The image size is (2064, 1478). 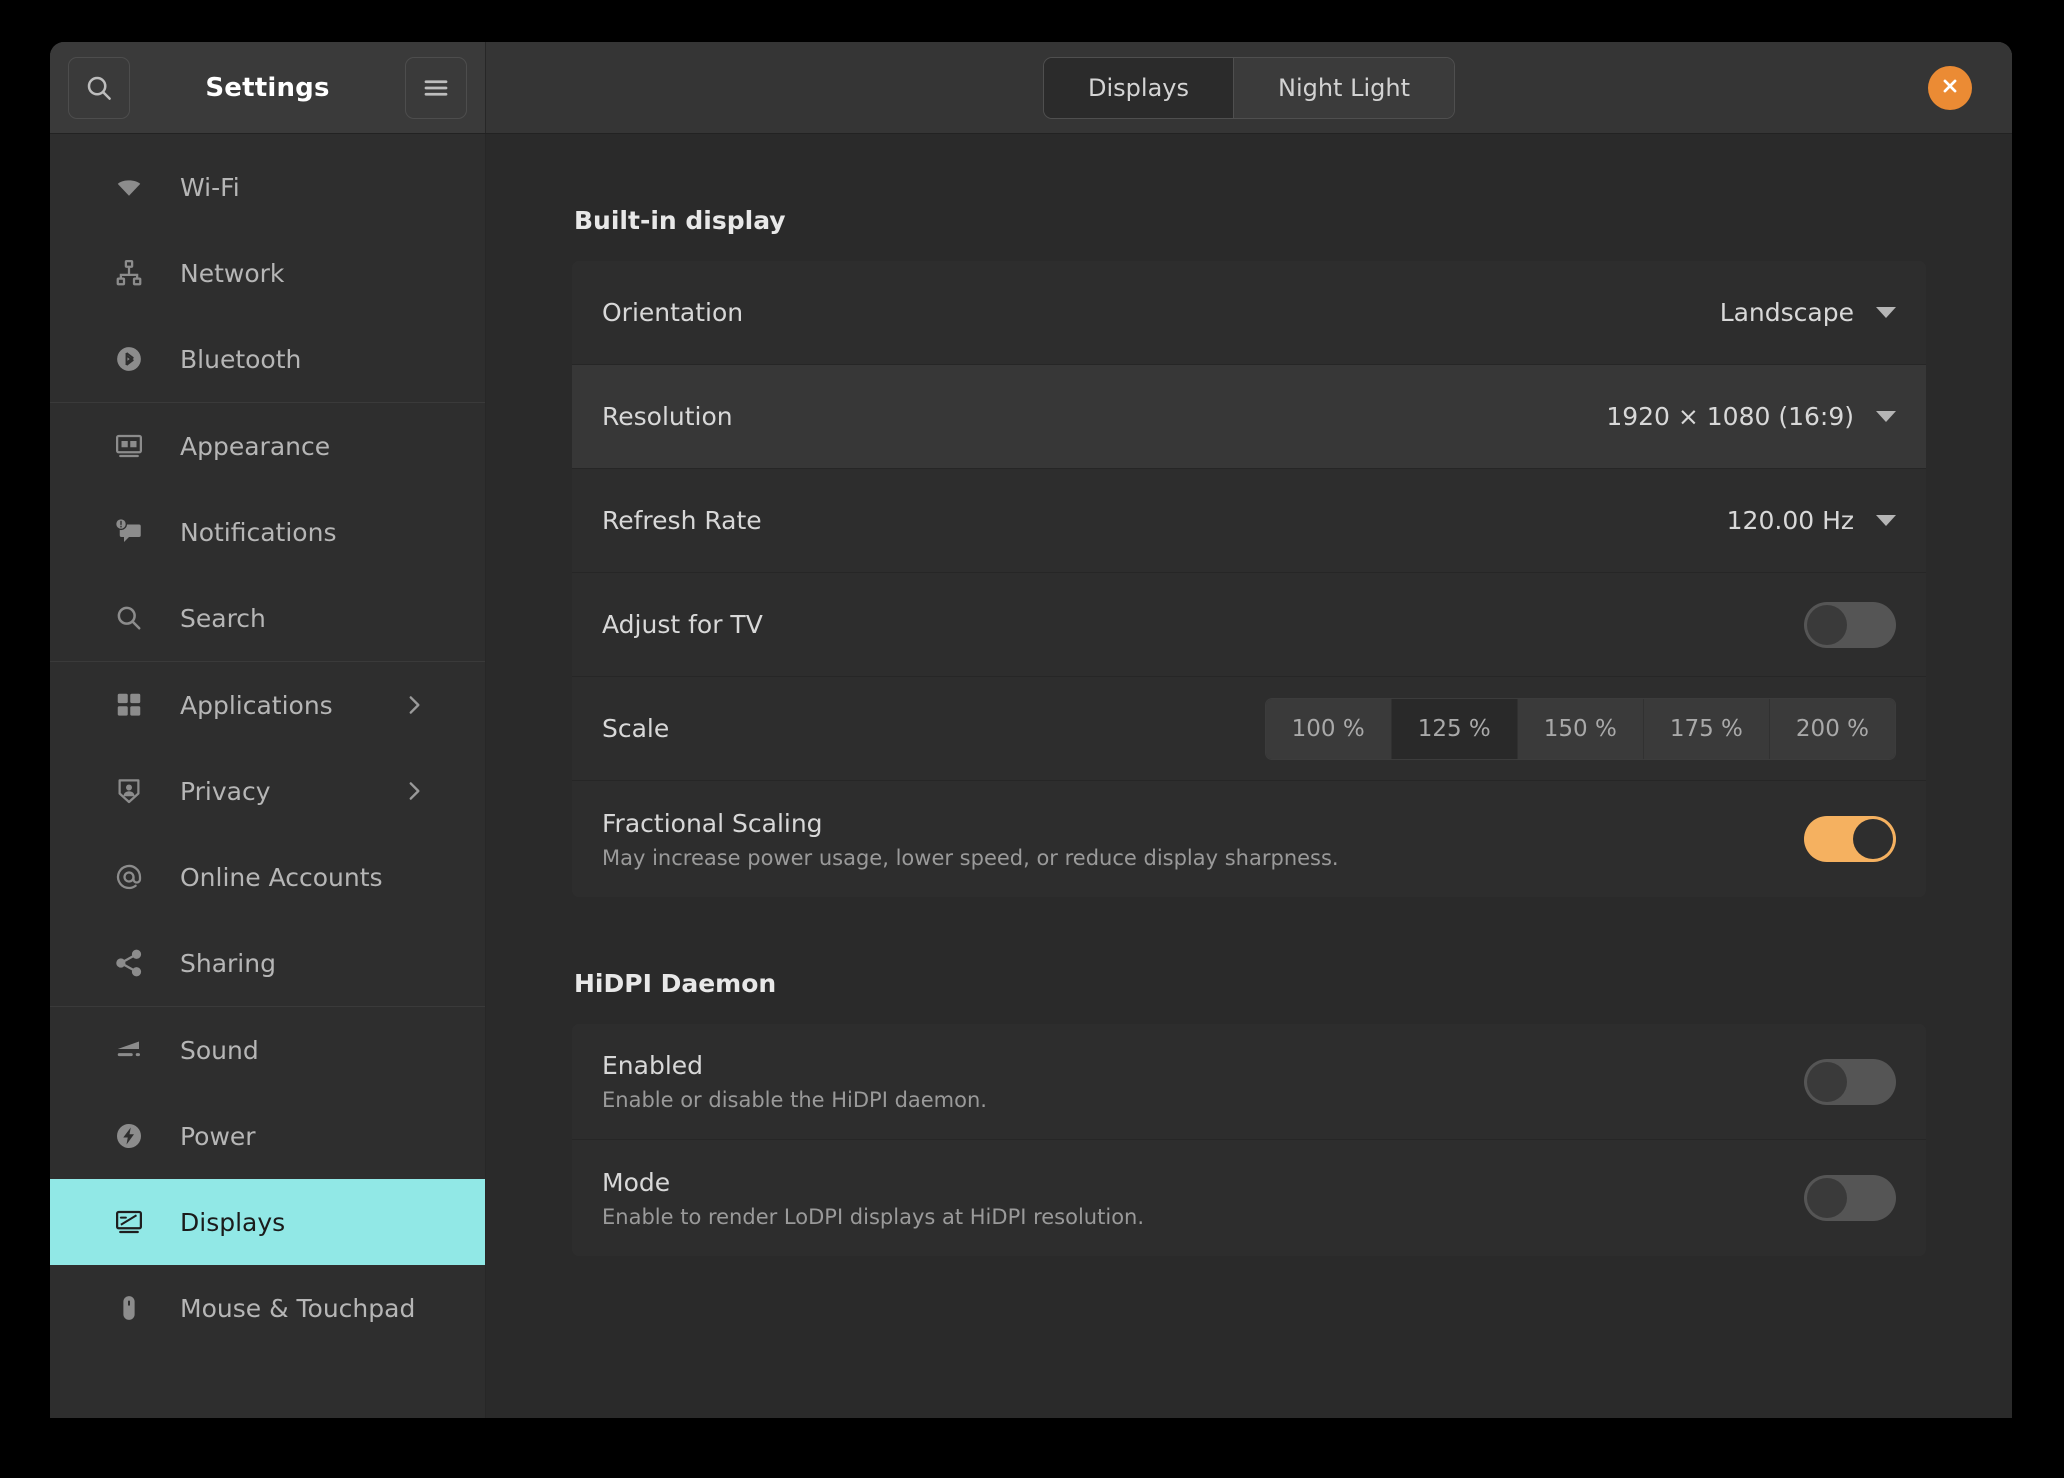 What do you see at coordinates (1706, 728) in the screenshot?
I see `scale-option-175: 175 %` at bounding box center [1706, 728].